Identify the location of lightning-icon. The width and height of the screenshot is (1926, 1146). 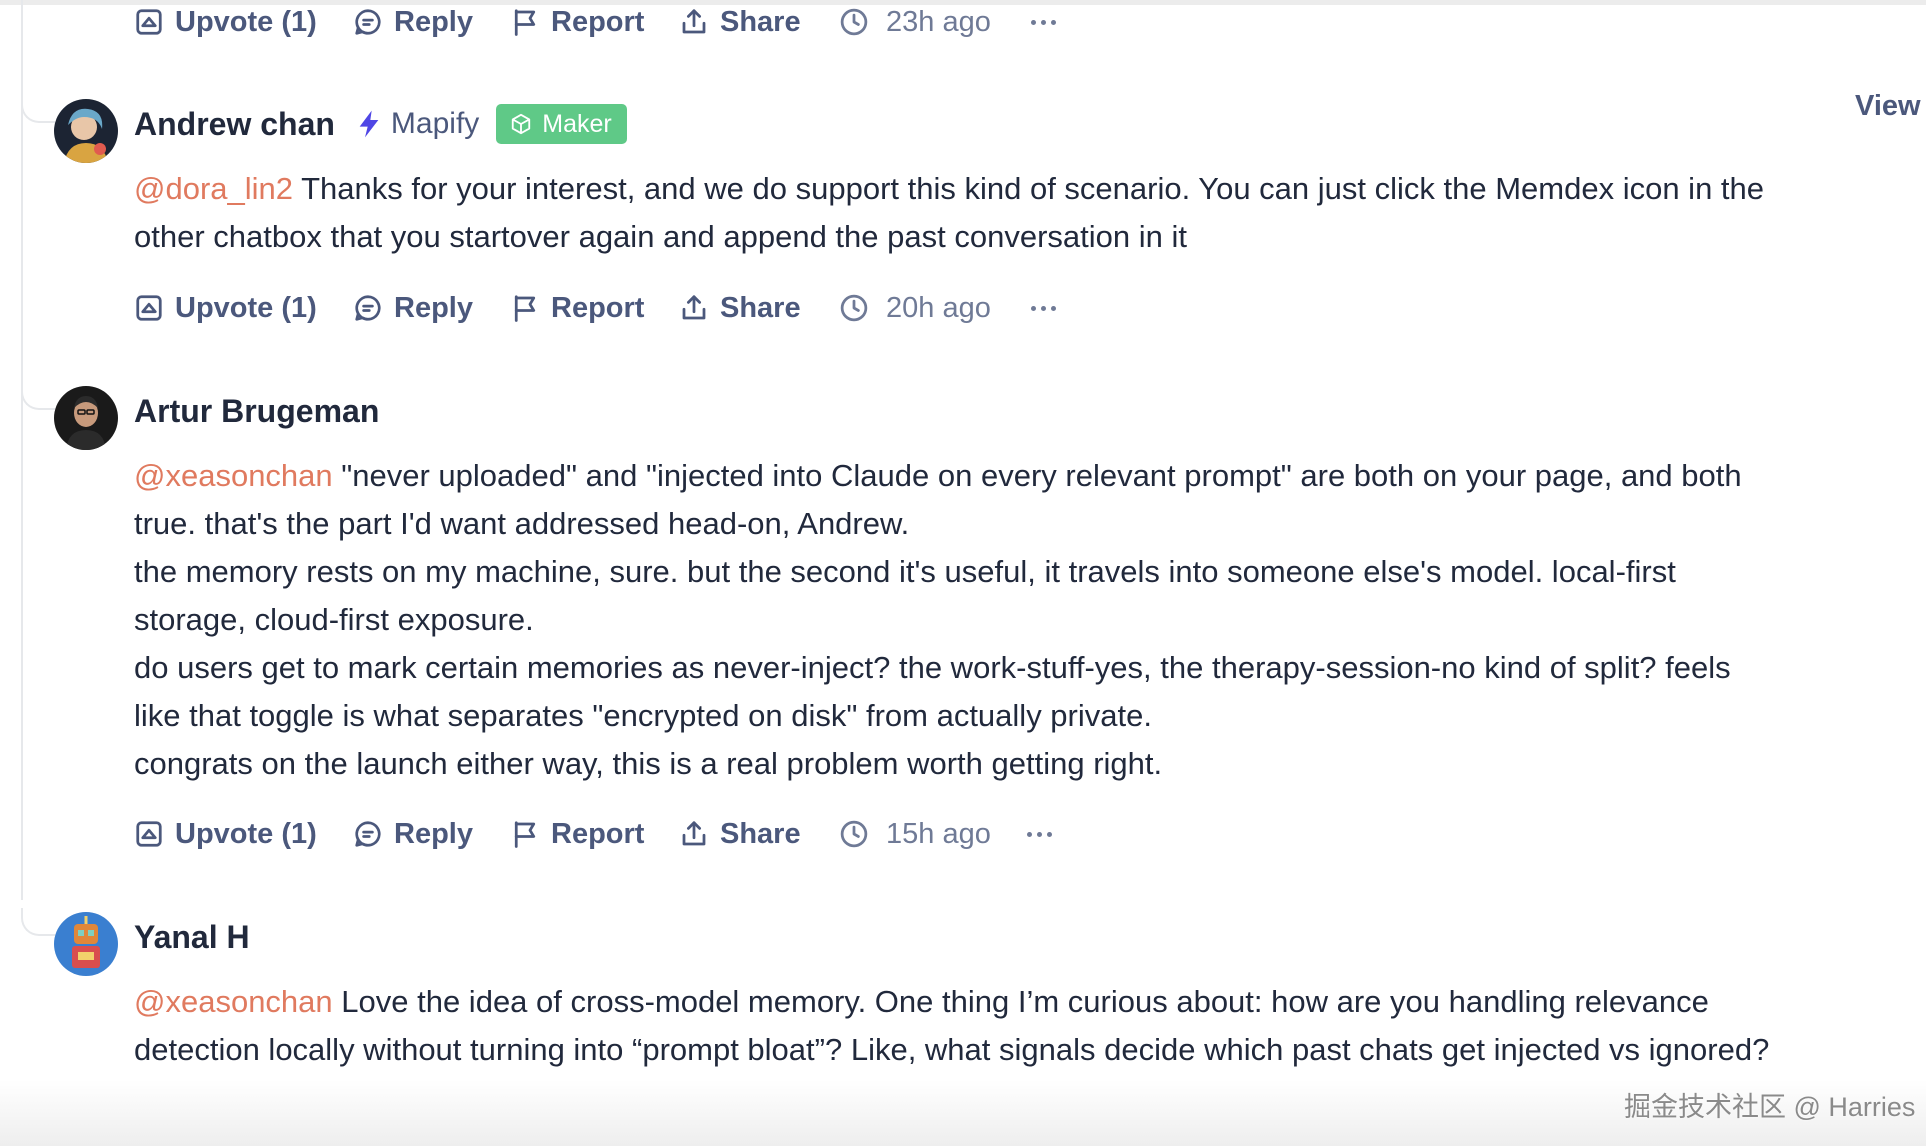
(369, 124).